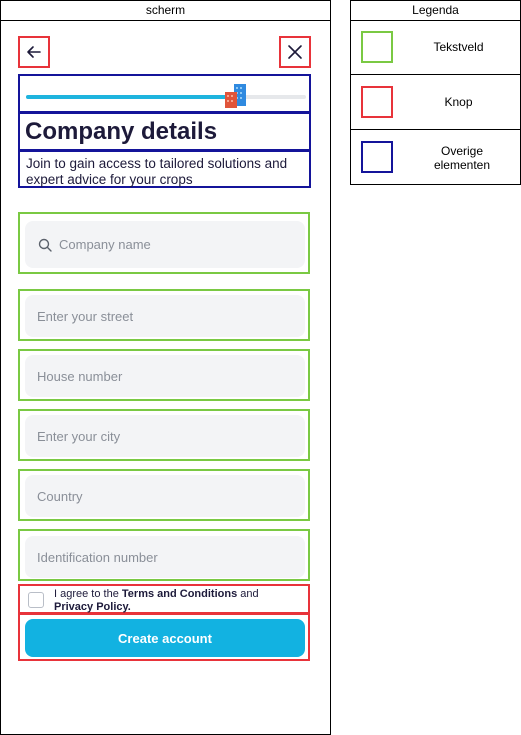  What do you see at coordinates (171, 557) in the screenshot?
I see `identification-input` at bounding box center [171, 557].